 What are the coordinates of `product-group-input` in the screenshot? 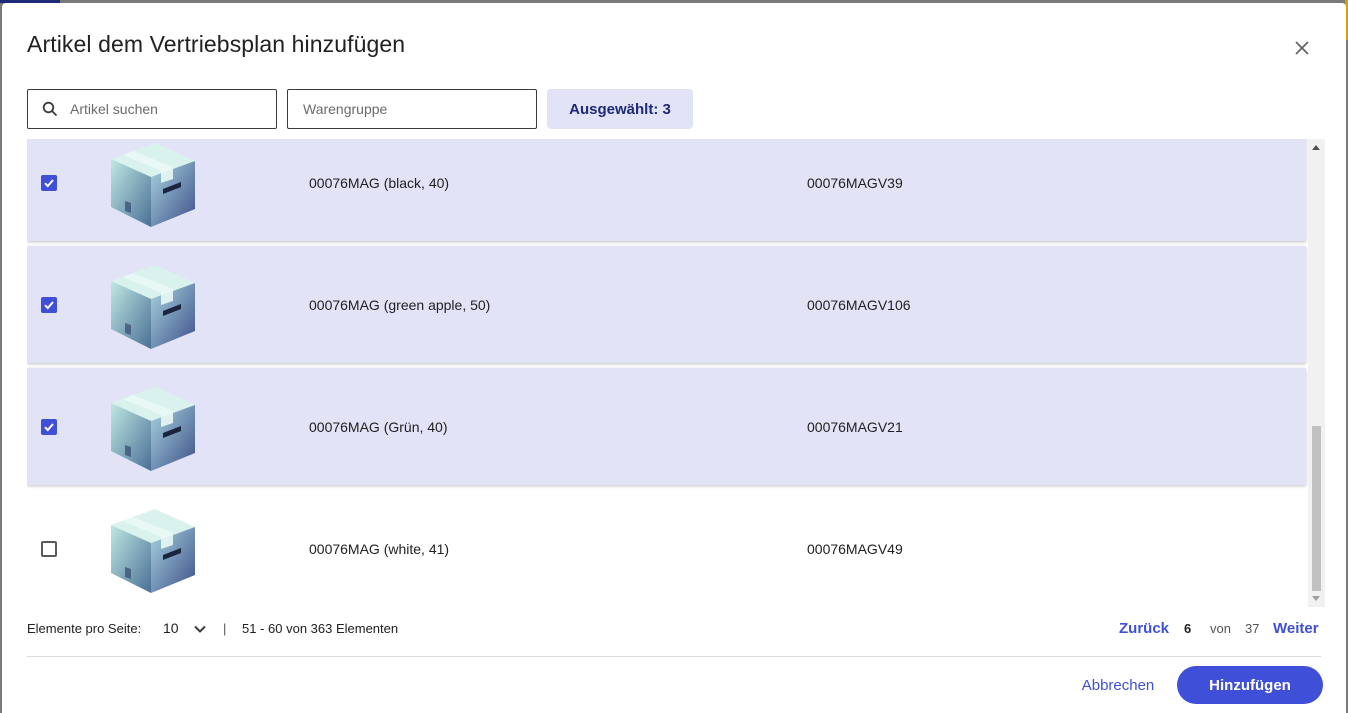 It's located at (412, 109).